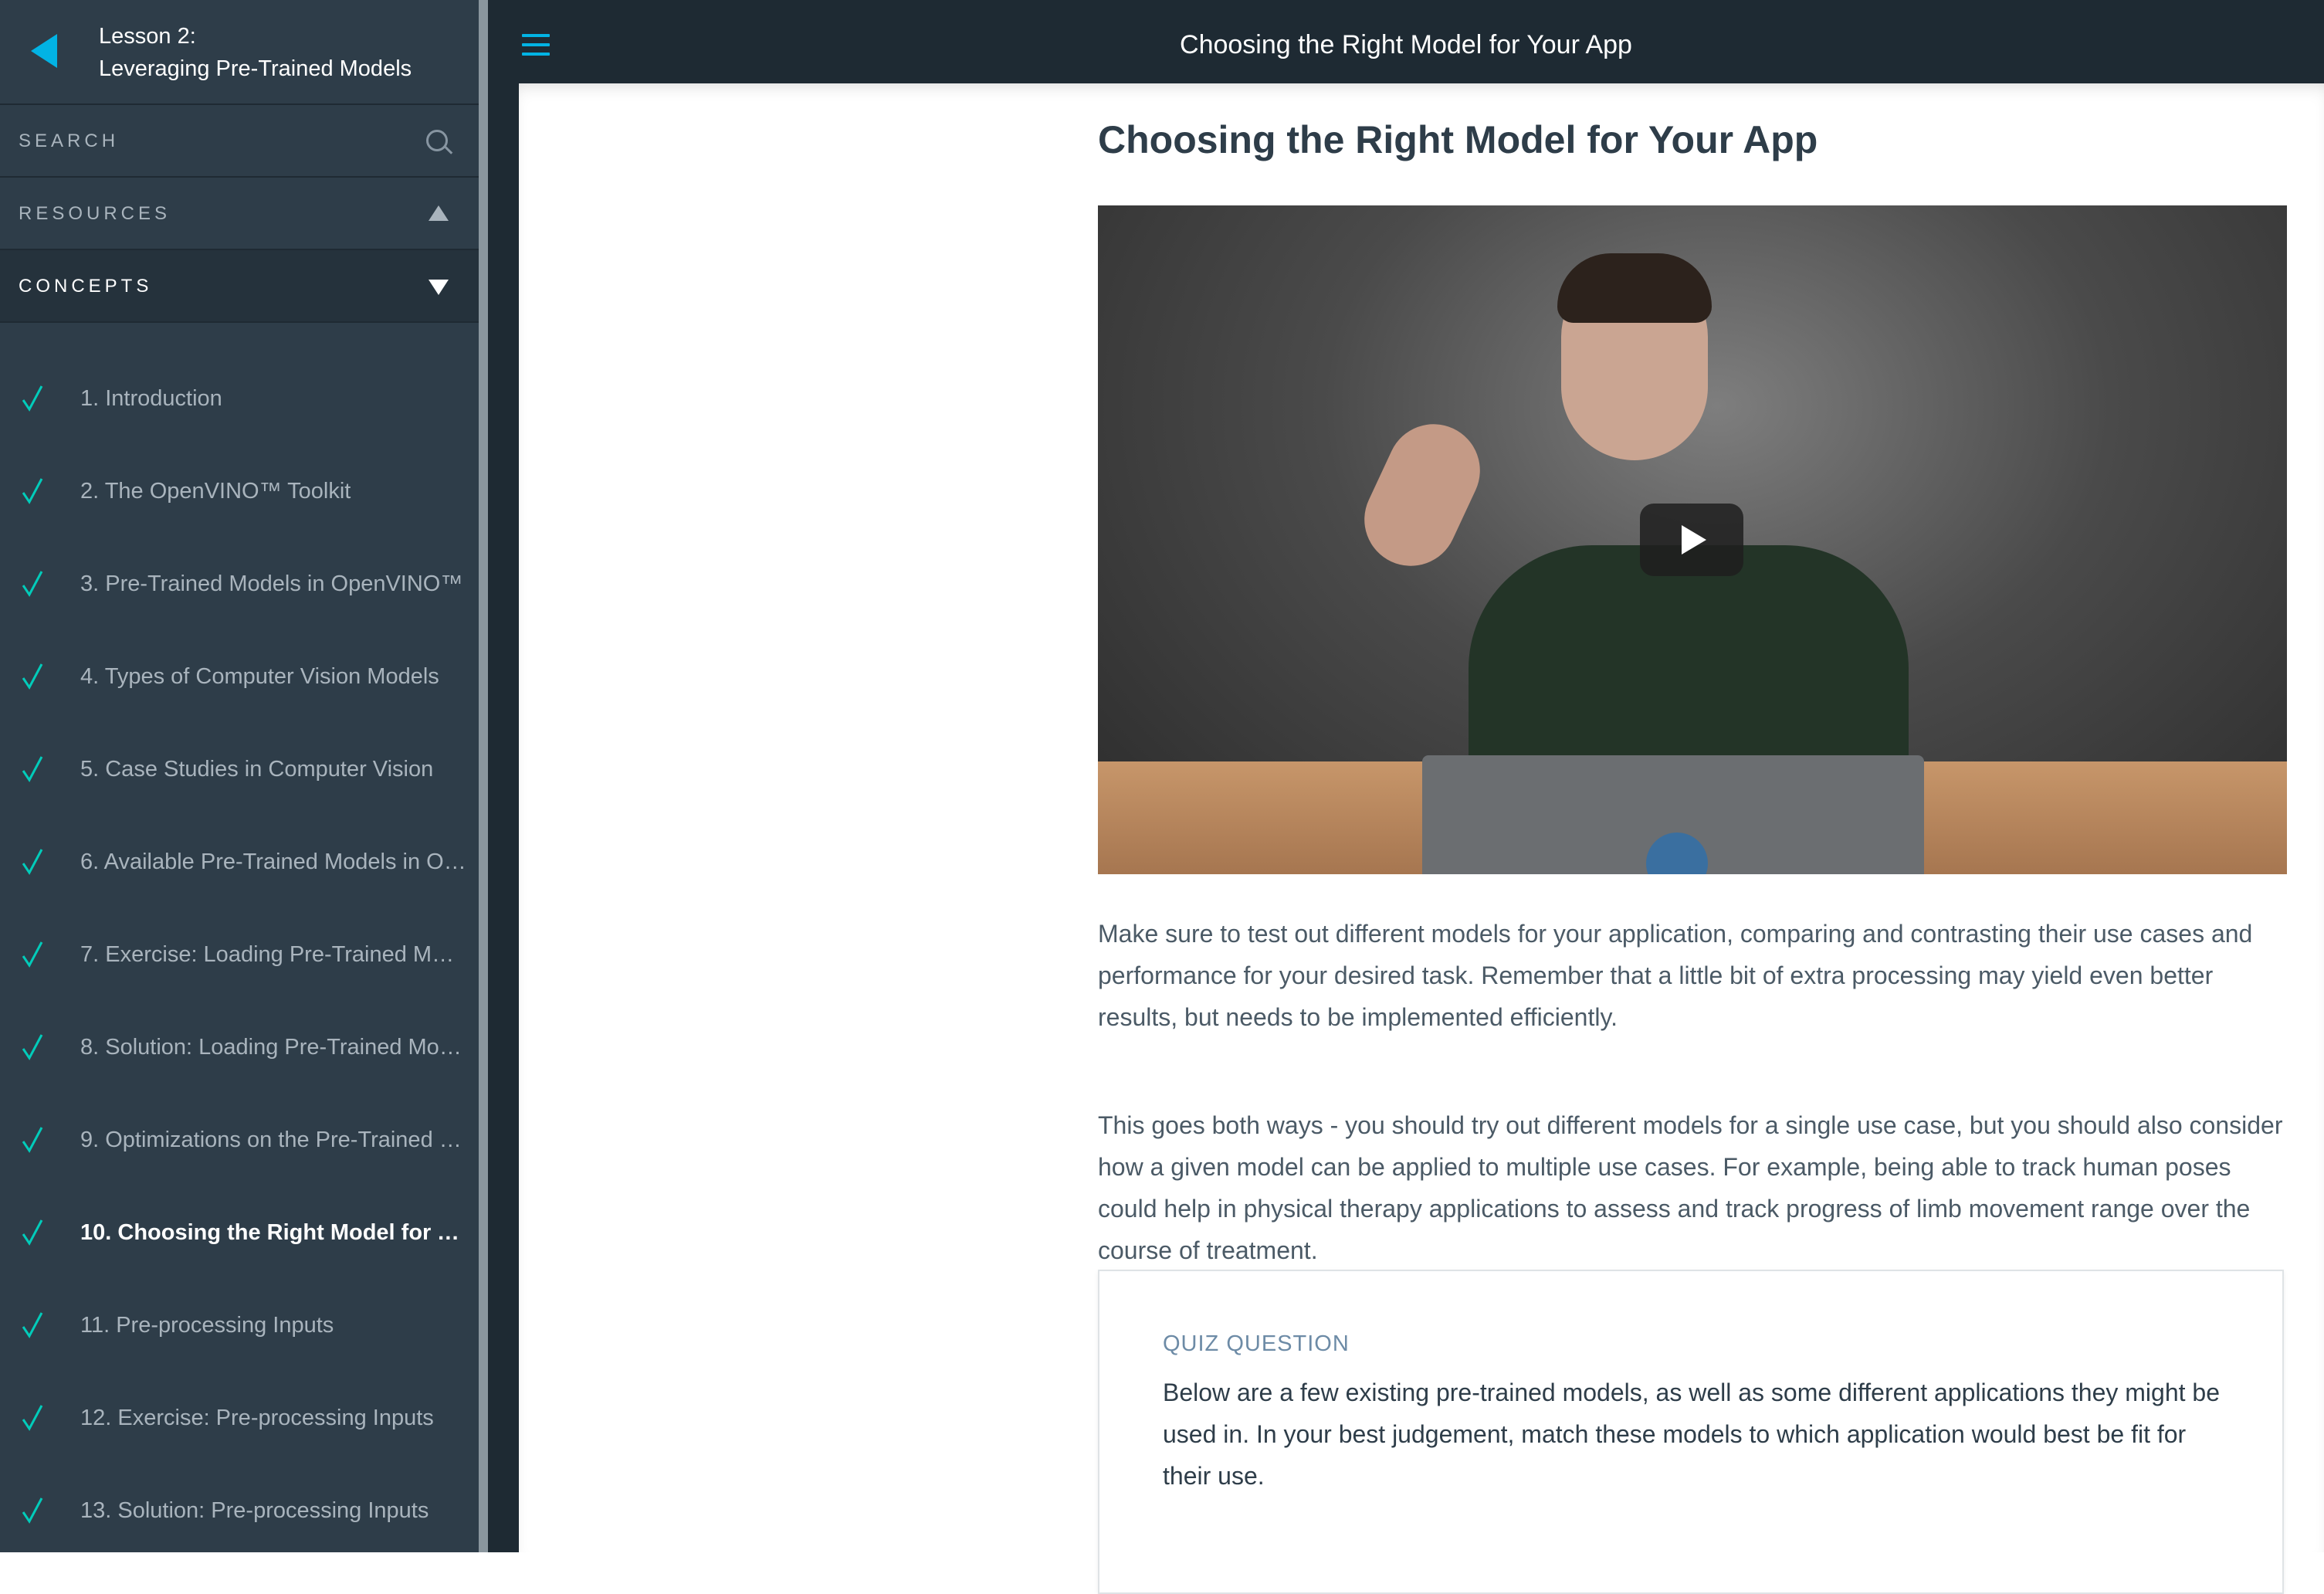 This screenshot has width=2324, height=1594. Describe the element at coordinates (95, 214) in the screenshot. I see `resources-label: RESOURCES` at that location.